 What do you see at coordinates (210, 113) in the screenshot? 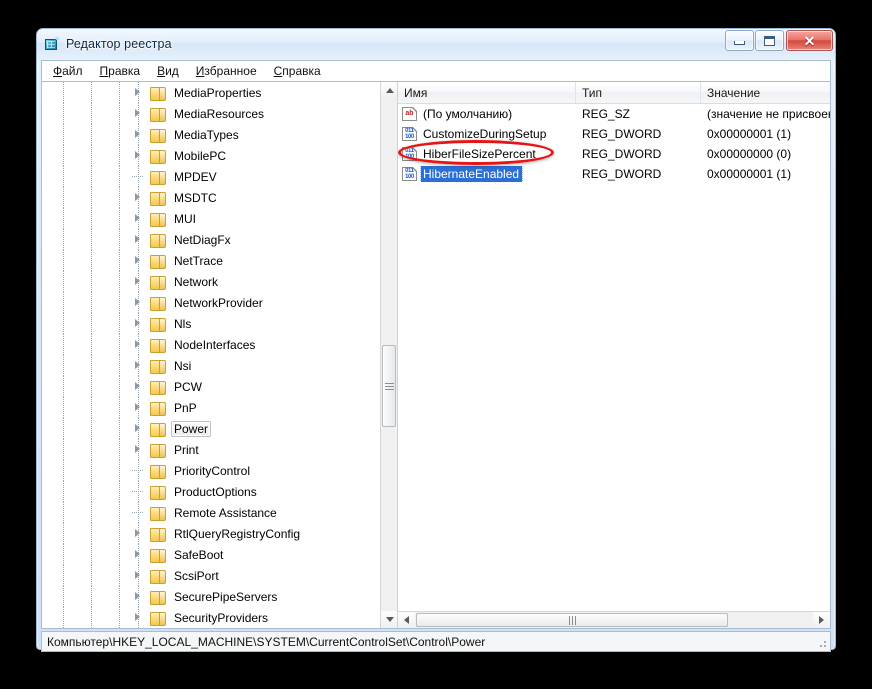
I see `tree-item-mediaresources: MediaResources` at bounding box center [210, 113].